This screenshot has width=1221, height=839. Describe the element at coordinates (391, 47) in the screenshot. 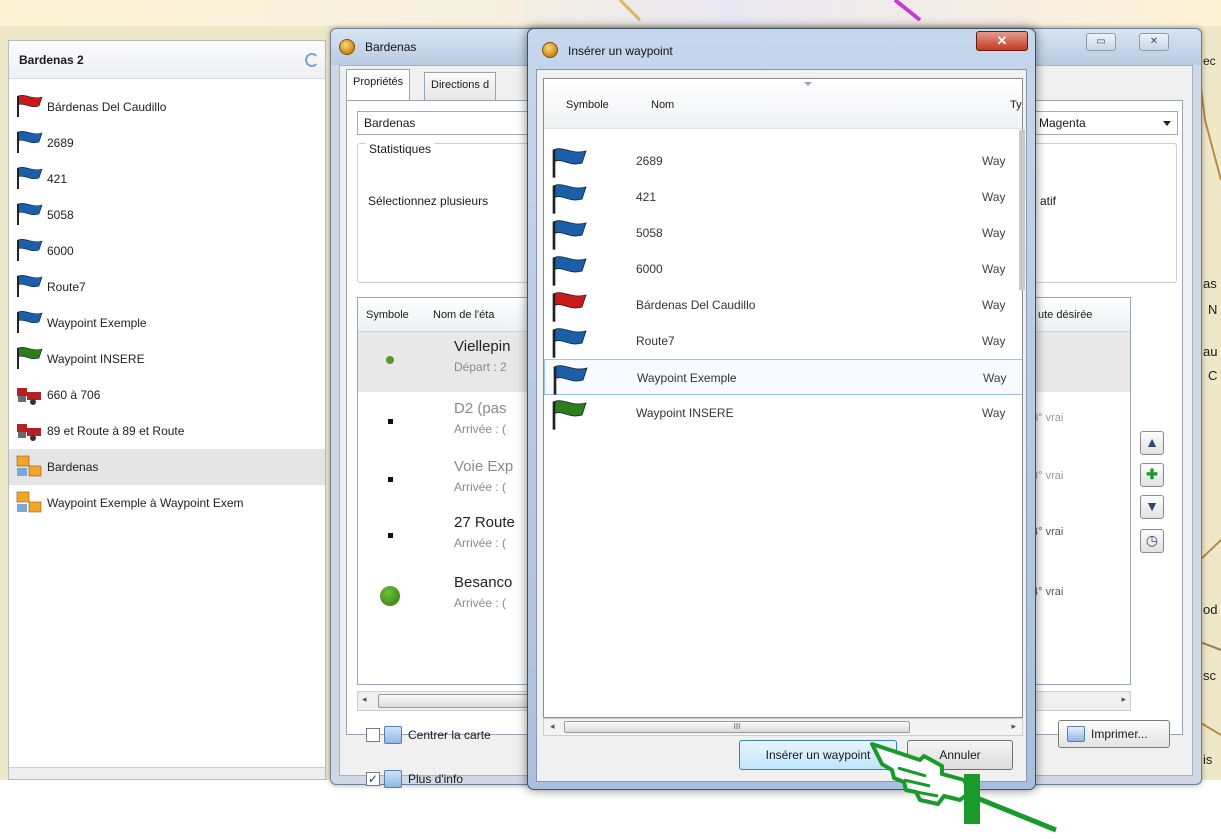

I see `window-title: Bardenas` at that location.